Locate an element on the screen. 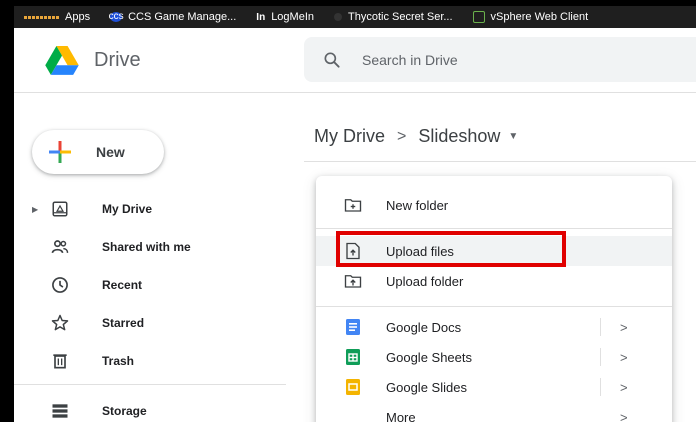 This screenshot has width=696, height=422. sidebar-item-trash: Trash is located at coordinates (150, 361).